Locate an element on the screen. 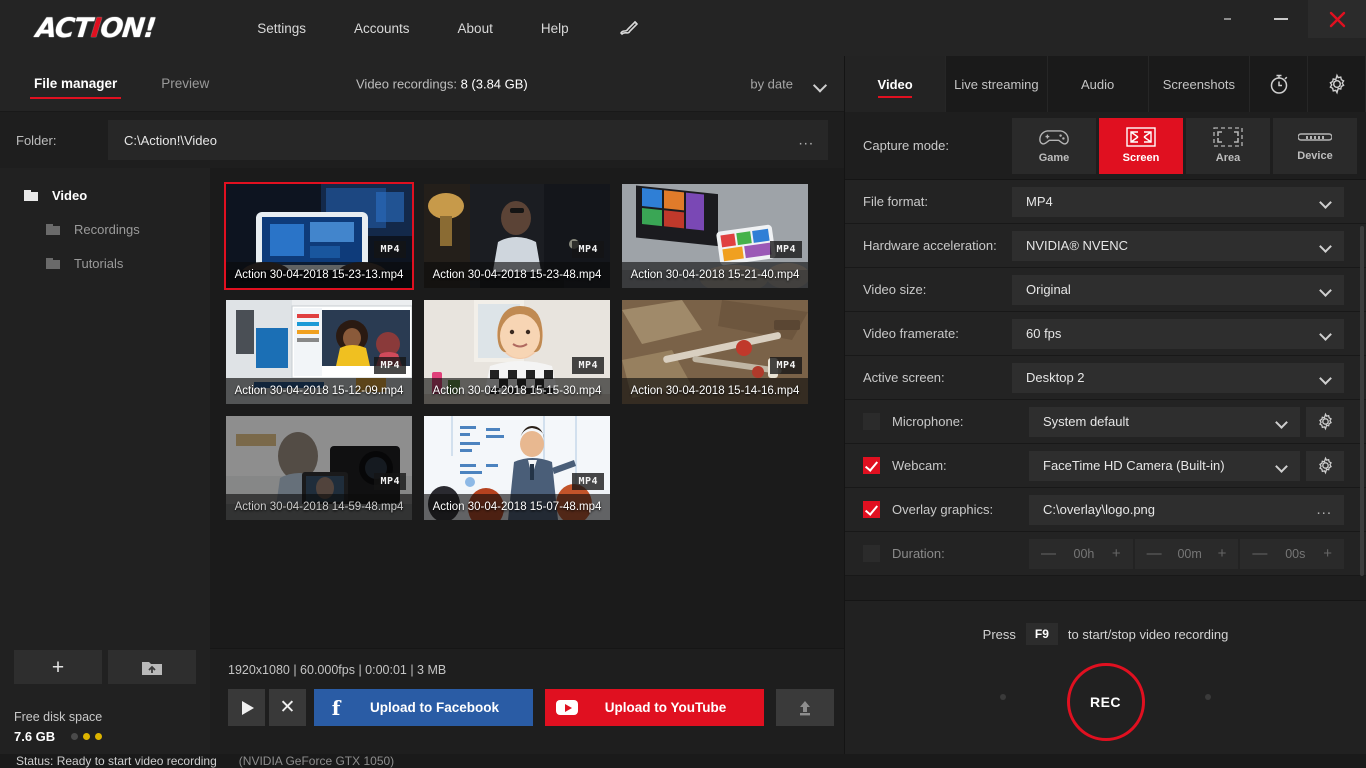  pen-icon is located at coordinates (629, 28).